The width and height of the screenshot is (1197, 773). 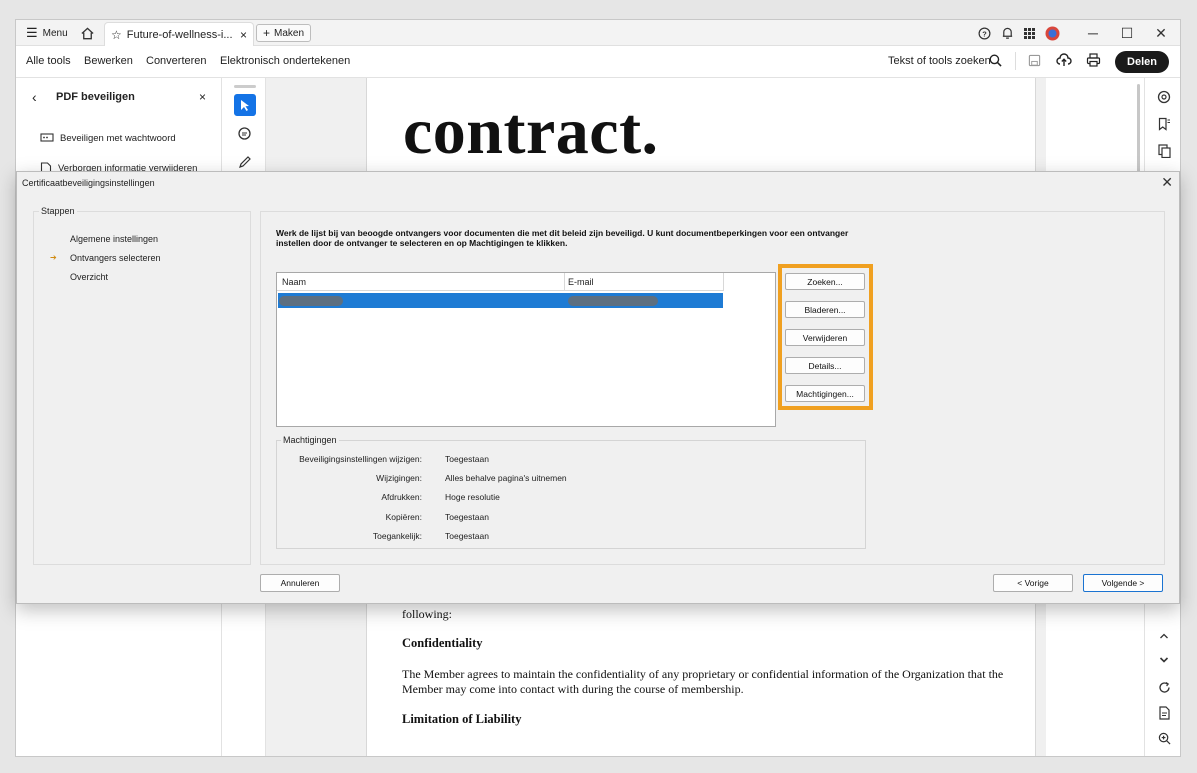 I want to click on close-window-button: ✕, so click(x=1161, y=33).